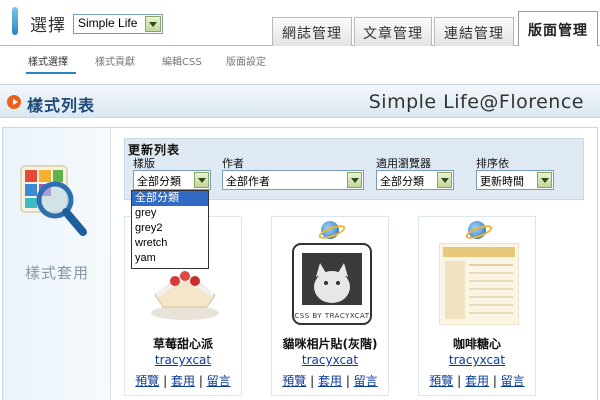 This screenshot has width=600, height=400. What do you see at coordinates (476, 102) in the screenshot?
I see `blog-brand: Simple Life@Florence` at bounding box center [476, 102].